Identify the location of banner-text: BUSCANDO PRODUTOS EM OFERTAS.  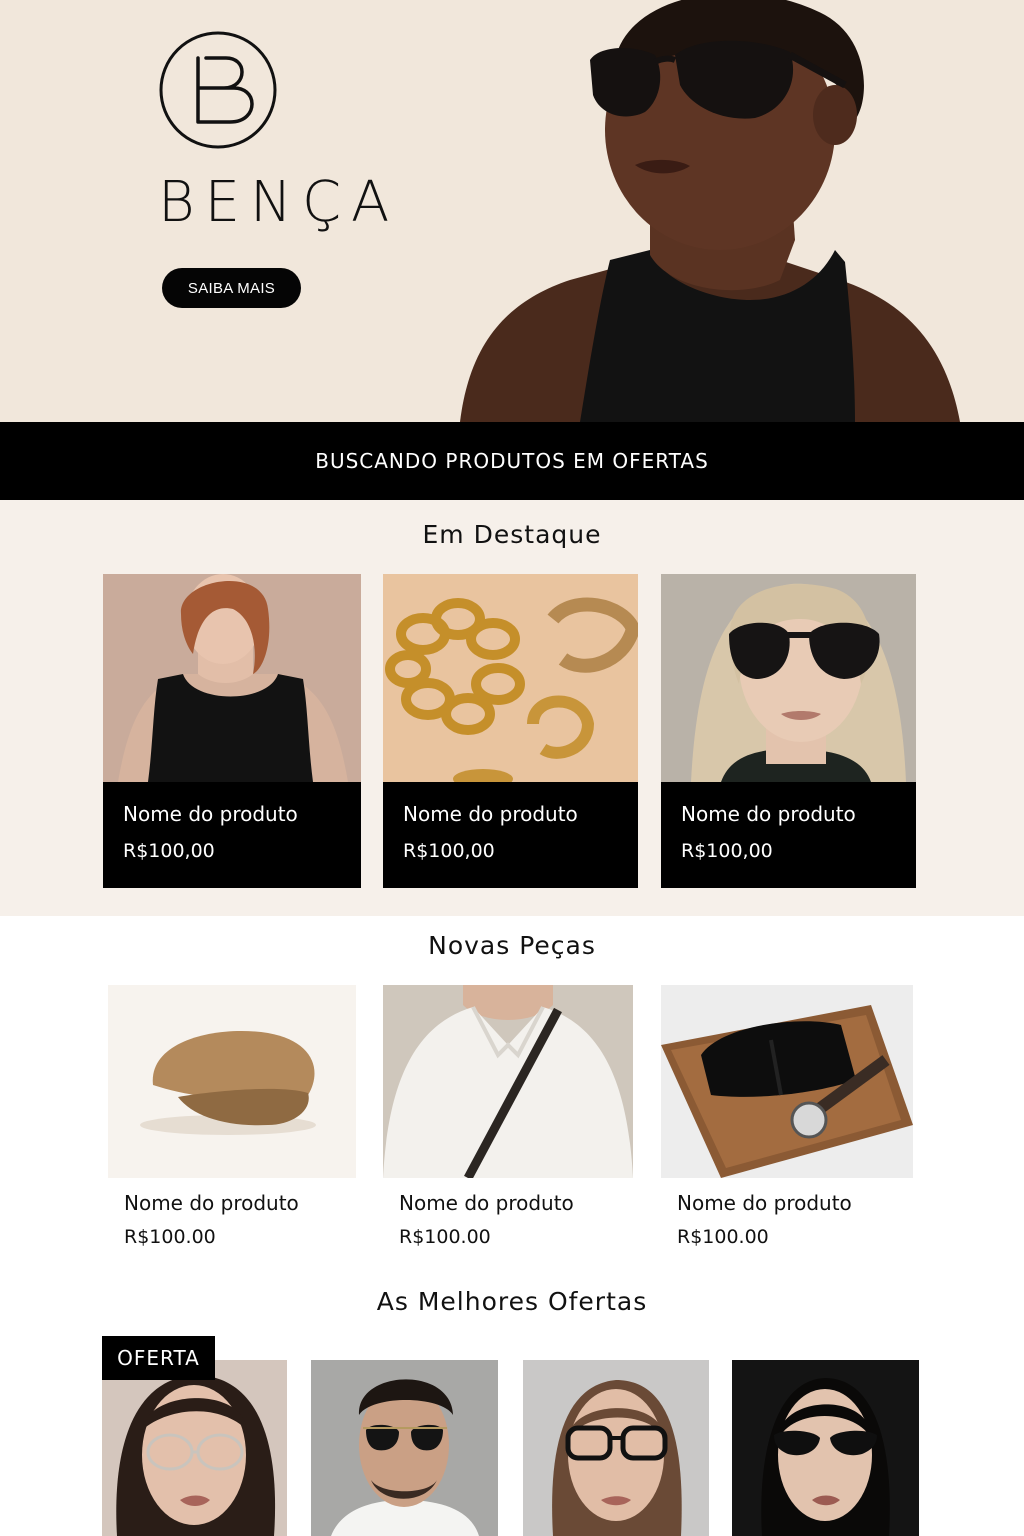
(512, 461).